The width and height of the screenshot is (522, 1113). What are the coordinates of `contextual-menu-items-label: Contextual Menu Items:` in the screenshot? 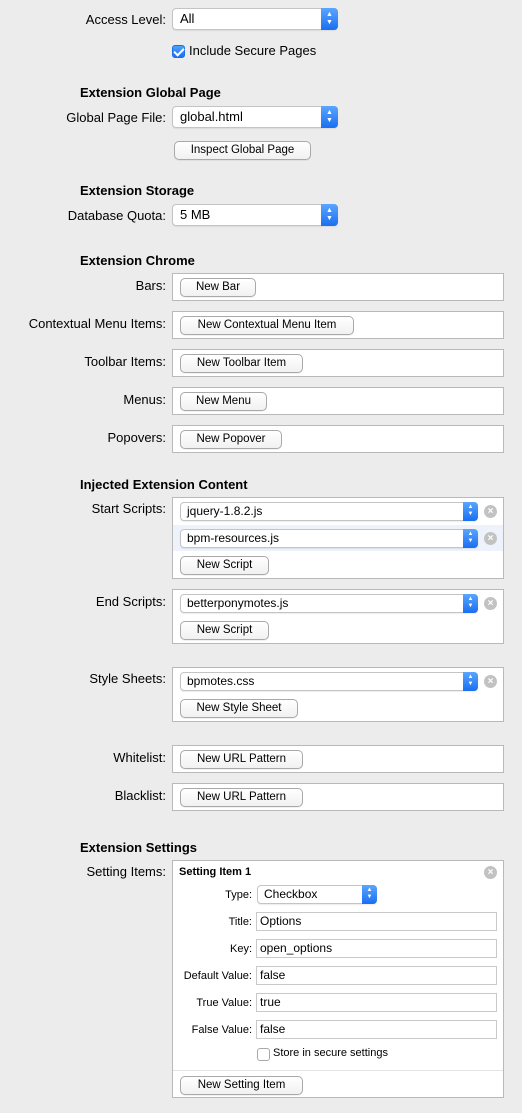 It's located at (97, 323).